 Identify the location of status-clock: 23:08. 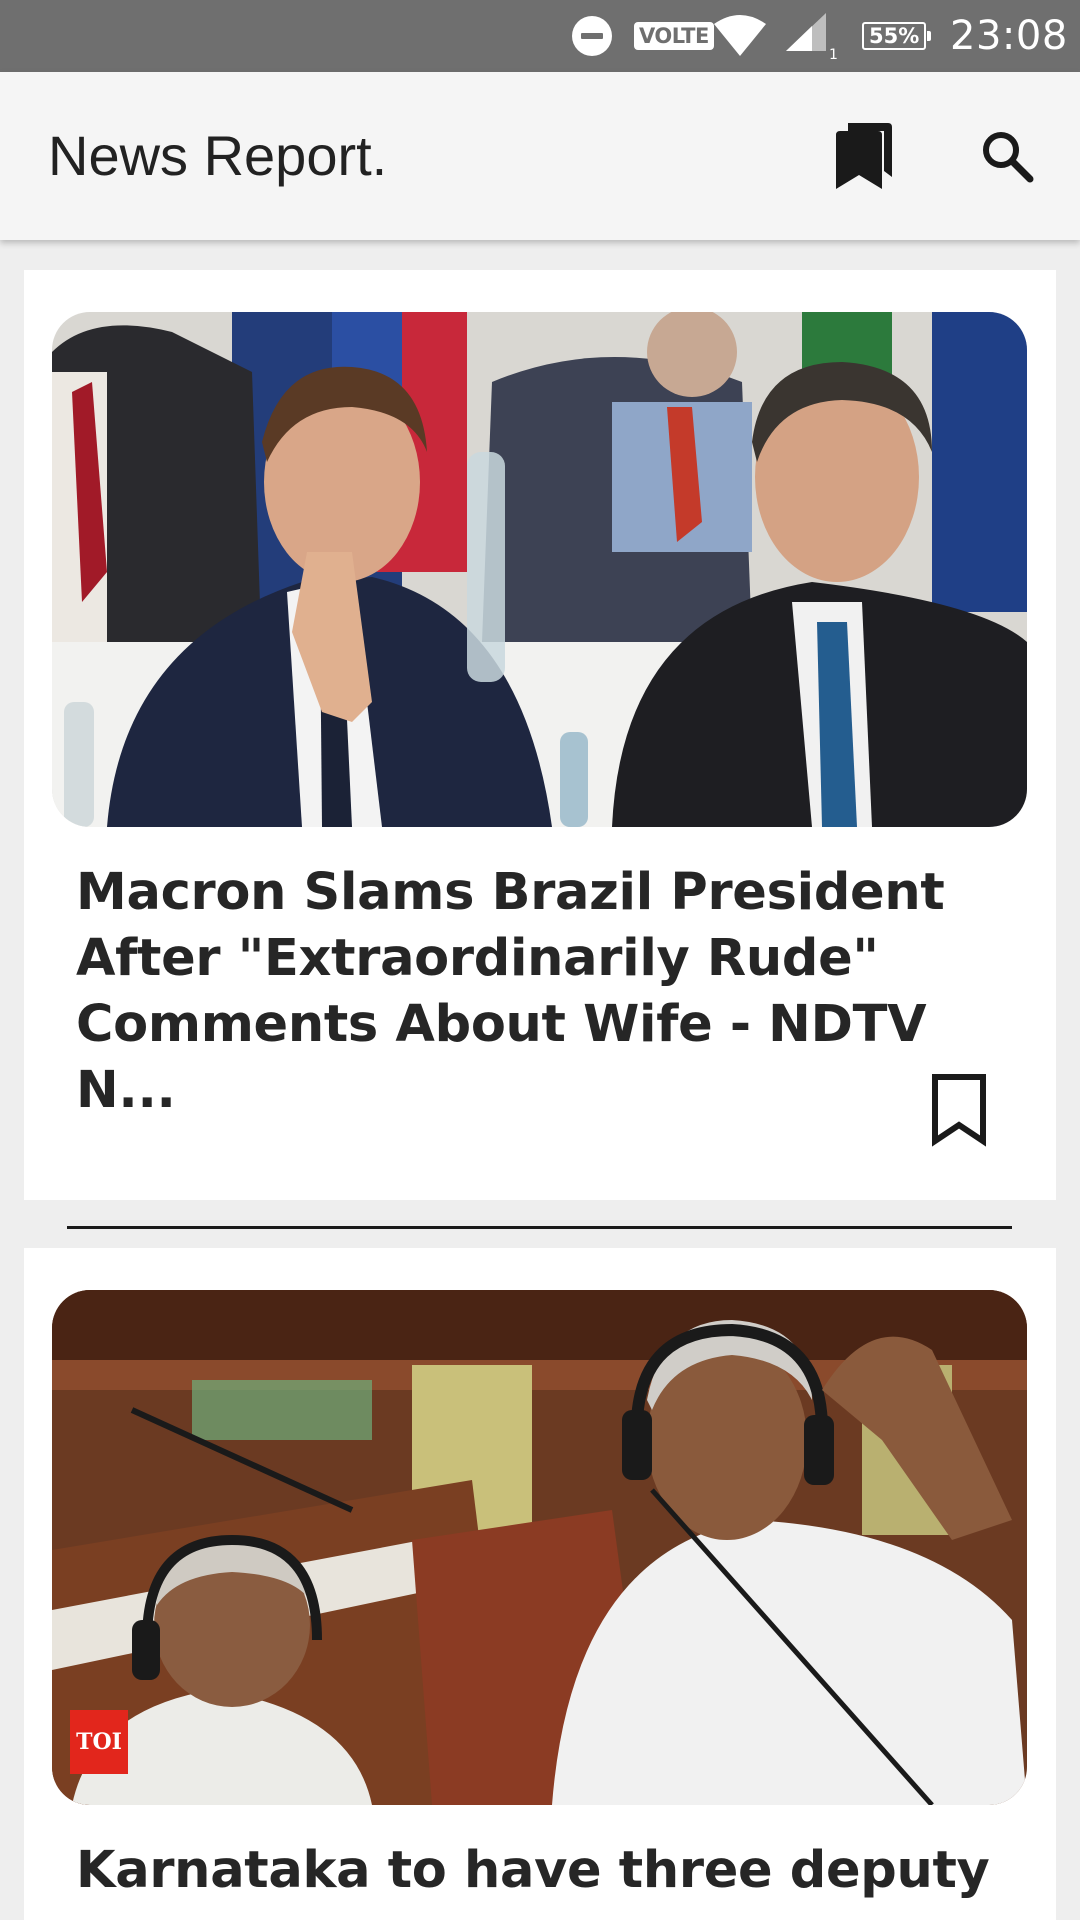
(1009, 36).